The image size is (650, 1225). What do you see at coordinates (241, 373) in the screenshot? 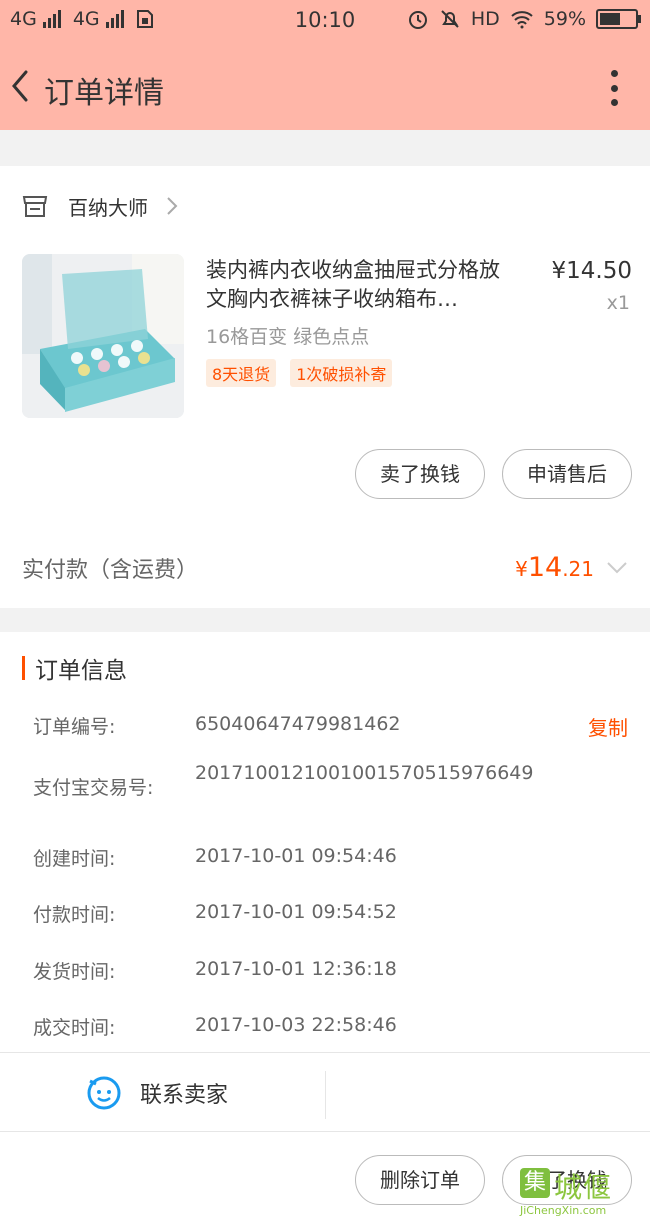
I see `tag-return: 8天退货` at bounding box center [241, 373].